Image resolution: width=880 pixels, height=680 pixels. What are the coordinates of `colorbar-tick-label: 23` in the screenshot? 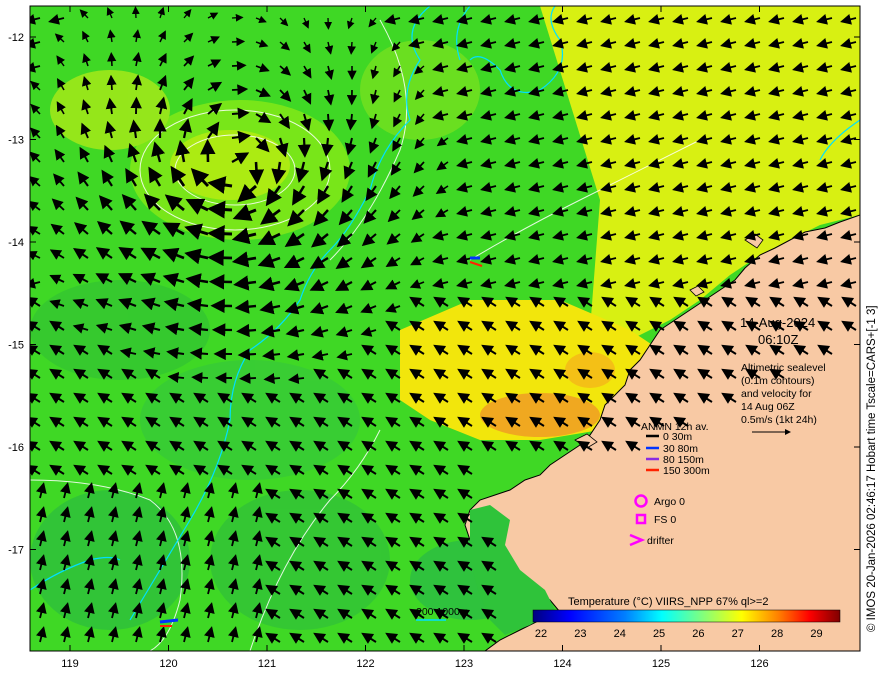 It's located at (580, 634).